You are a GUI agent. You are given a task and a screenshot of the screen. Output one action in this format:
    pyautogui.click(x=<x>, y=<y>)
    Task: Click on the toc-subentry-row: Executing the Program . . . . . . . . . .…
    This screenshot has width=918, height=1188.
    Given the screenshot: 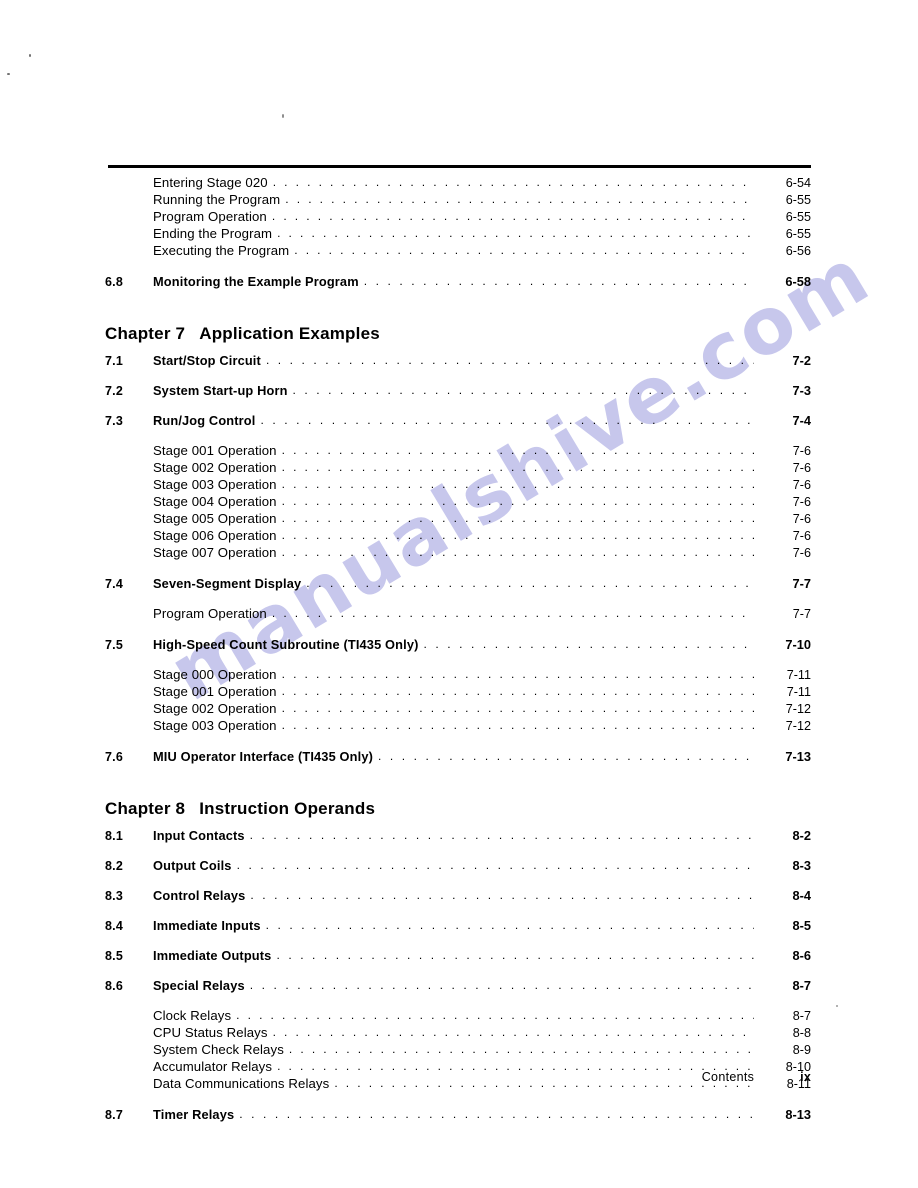 What is the action you would take?
    pyautogui.click(x=459, y=251)
    